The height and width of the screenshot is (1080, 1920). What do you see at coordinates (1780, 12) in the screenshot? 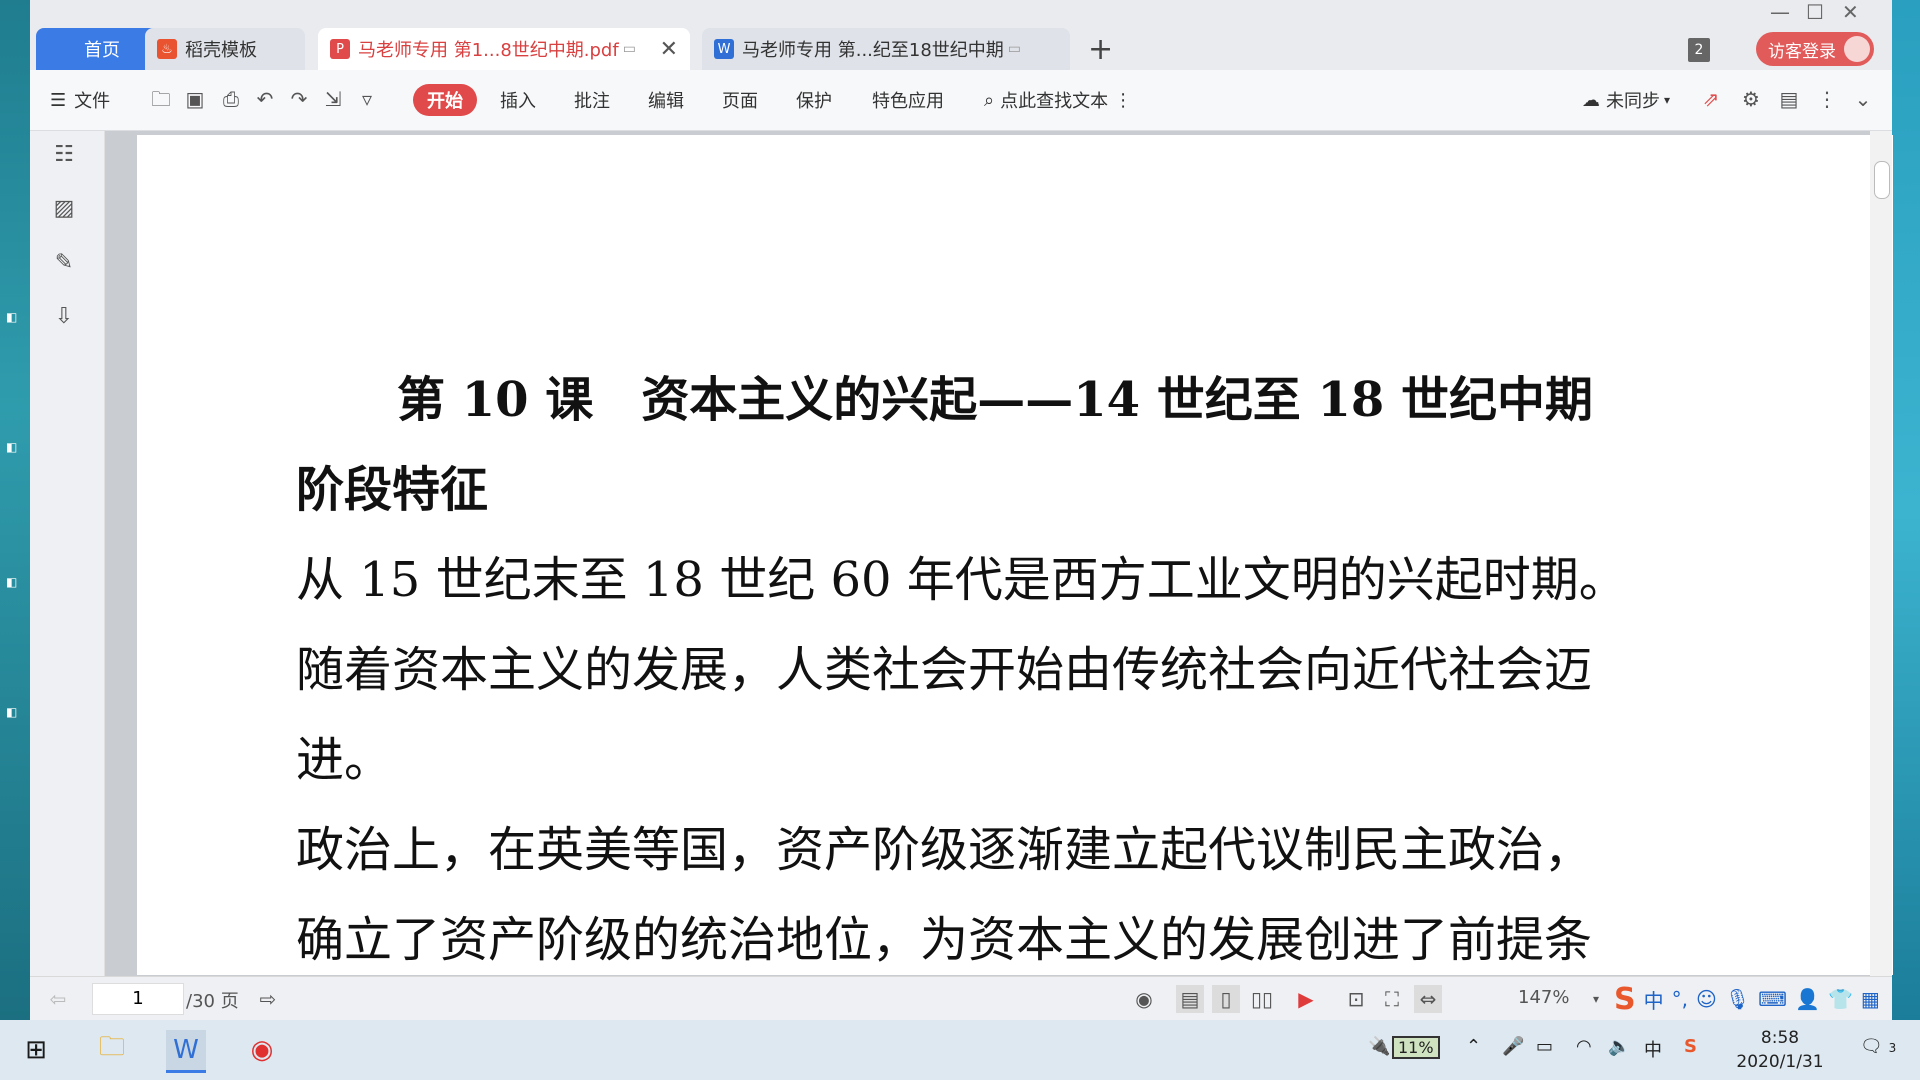
I see `minimize-icon: —` at bounding box center [1780, 12].